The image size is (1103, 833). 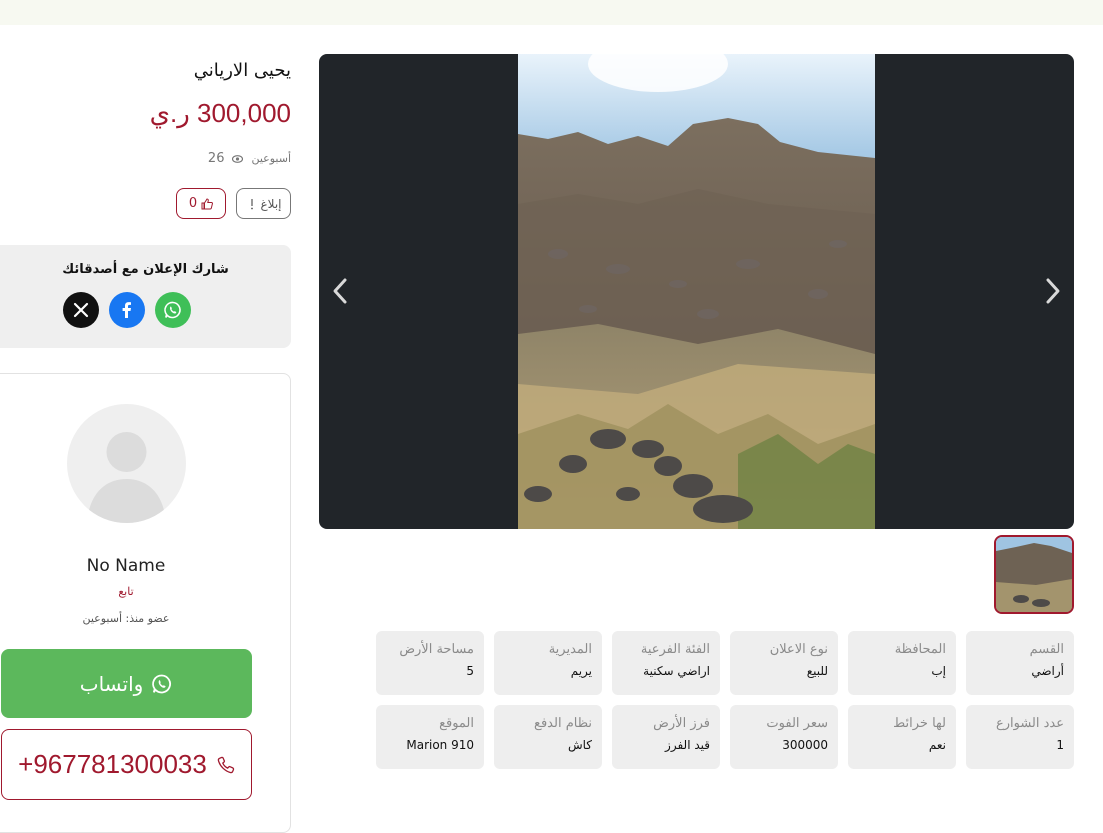 I want to click on detail-value: يريم, so click(x=581, y=671).